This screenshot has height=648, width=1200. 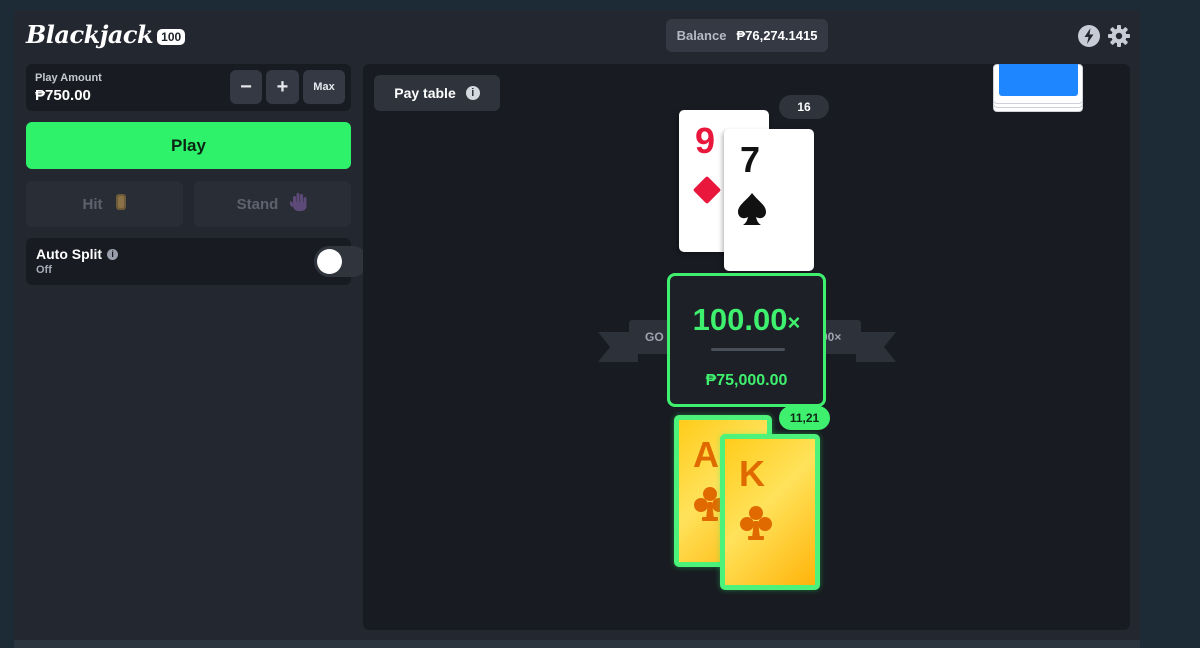 I want to click on balance-value: ₱76,274.1415, so click(x=777, y=35).